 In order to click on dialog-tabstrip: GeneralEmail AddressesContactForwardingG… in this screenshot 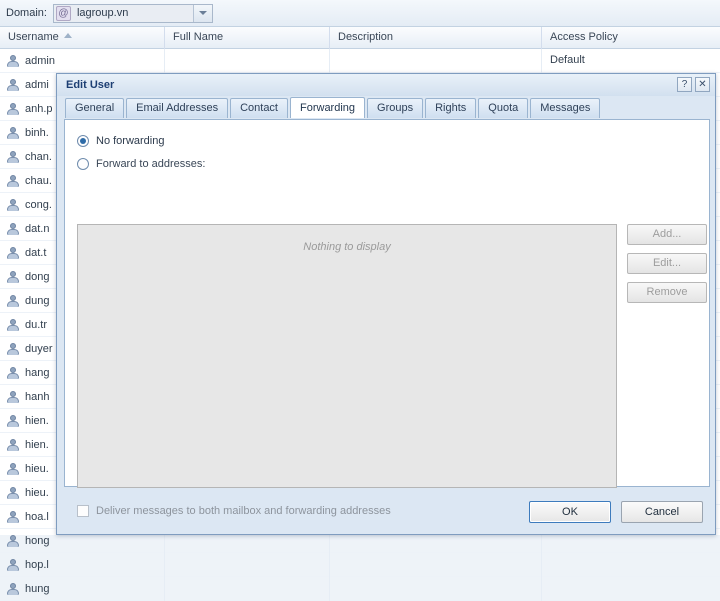, I will do `click(386, 107)`.